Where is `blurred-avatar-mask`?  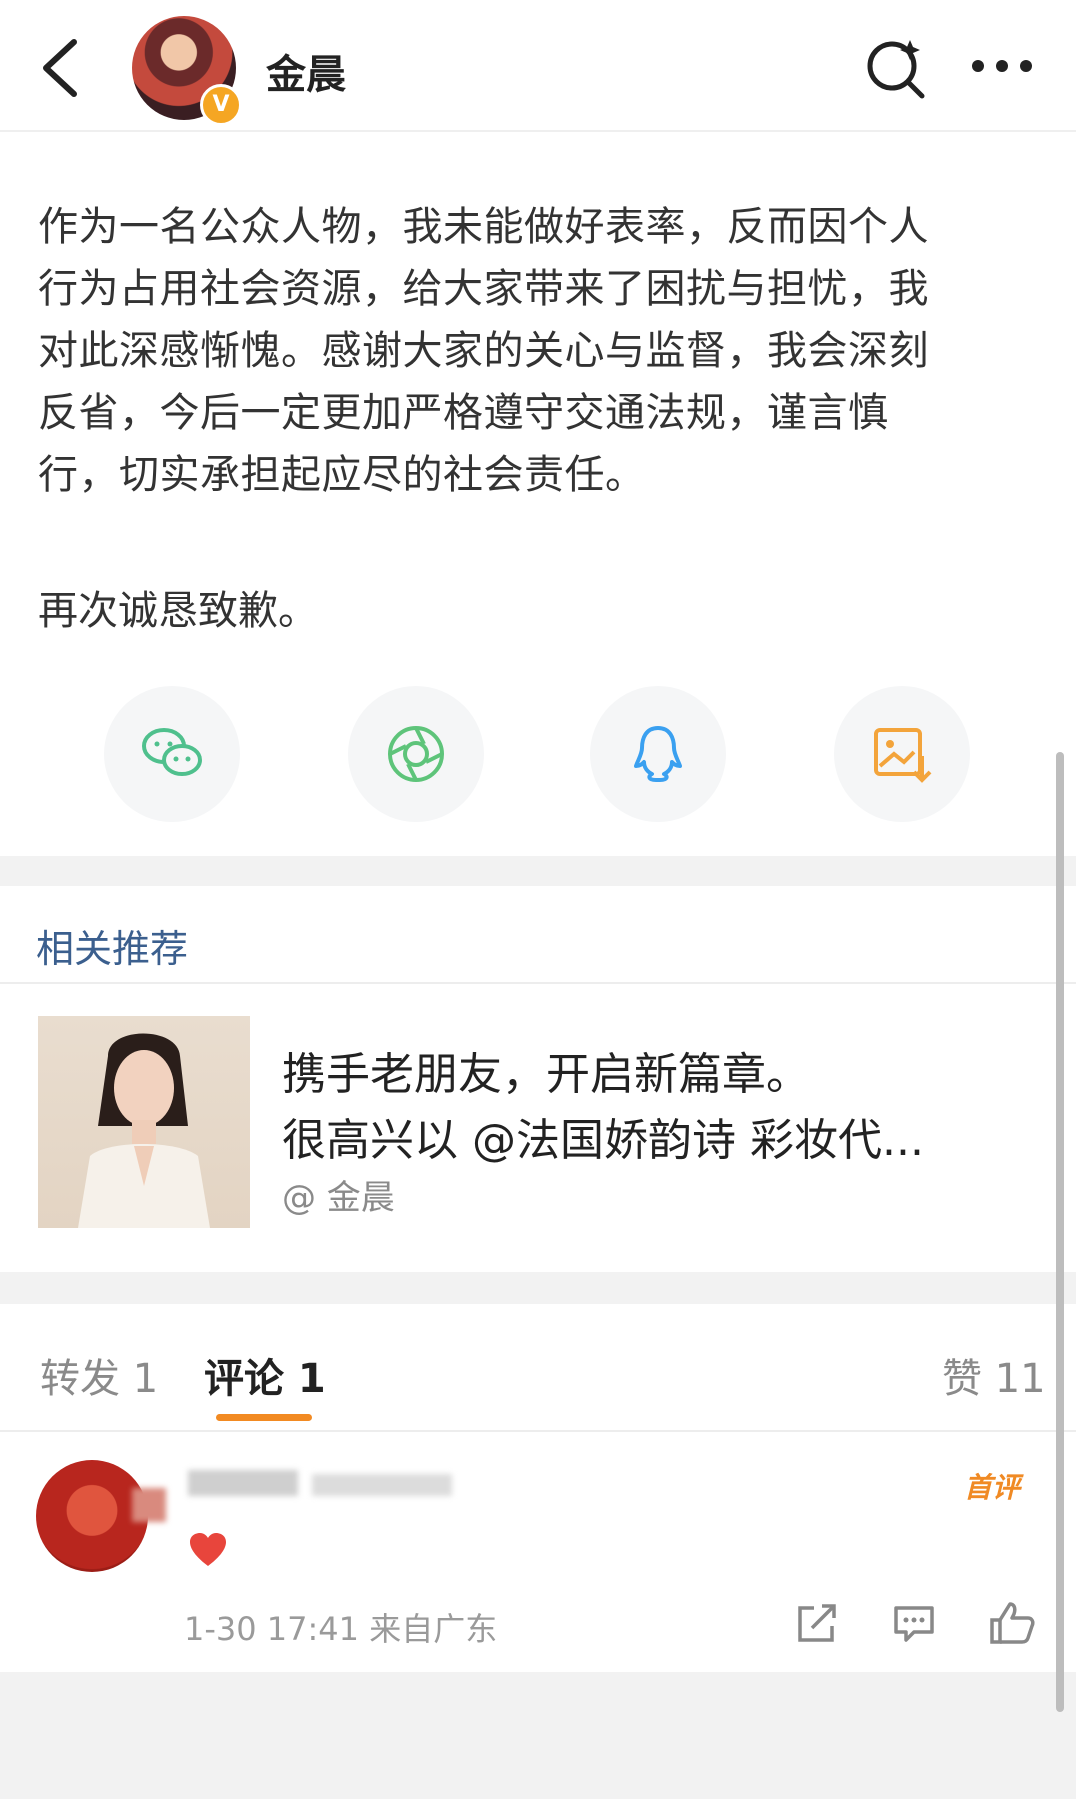
blurred-avatar-mask is located at coordinates (149, 1505).